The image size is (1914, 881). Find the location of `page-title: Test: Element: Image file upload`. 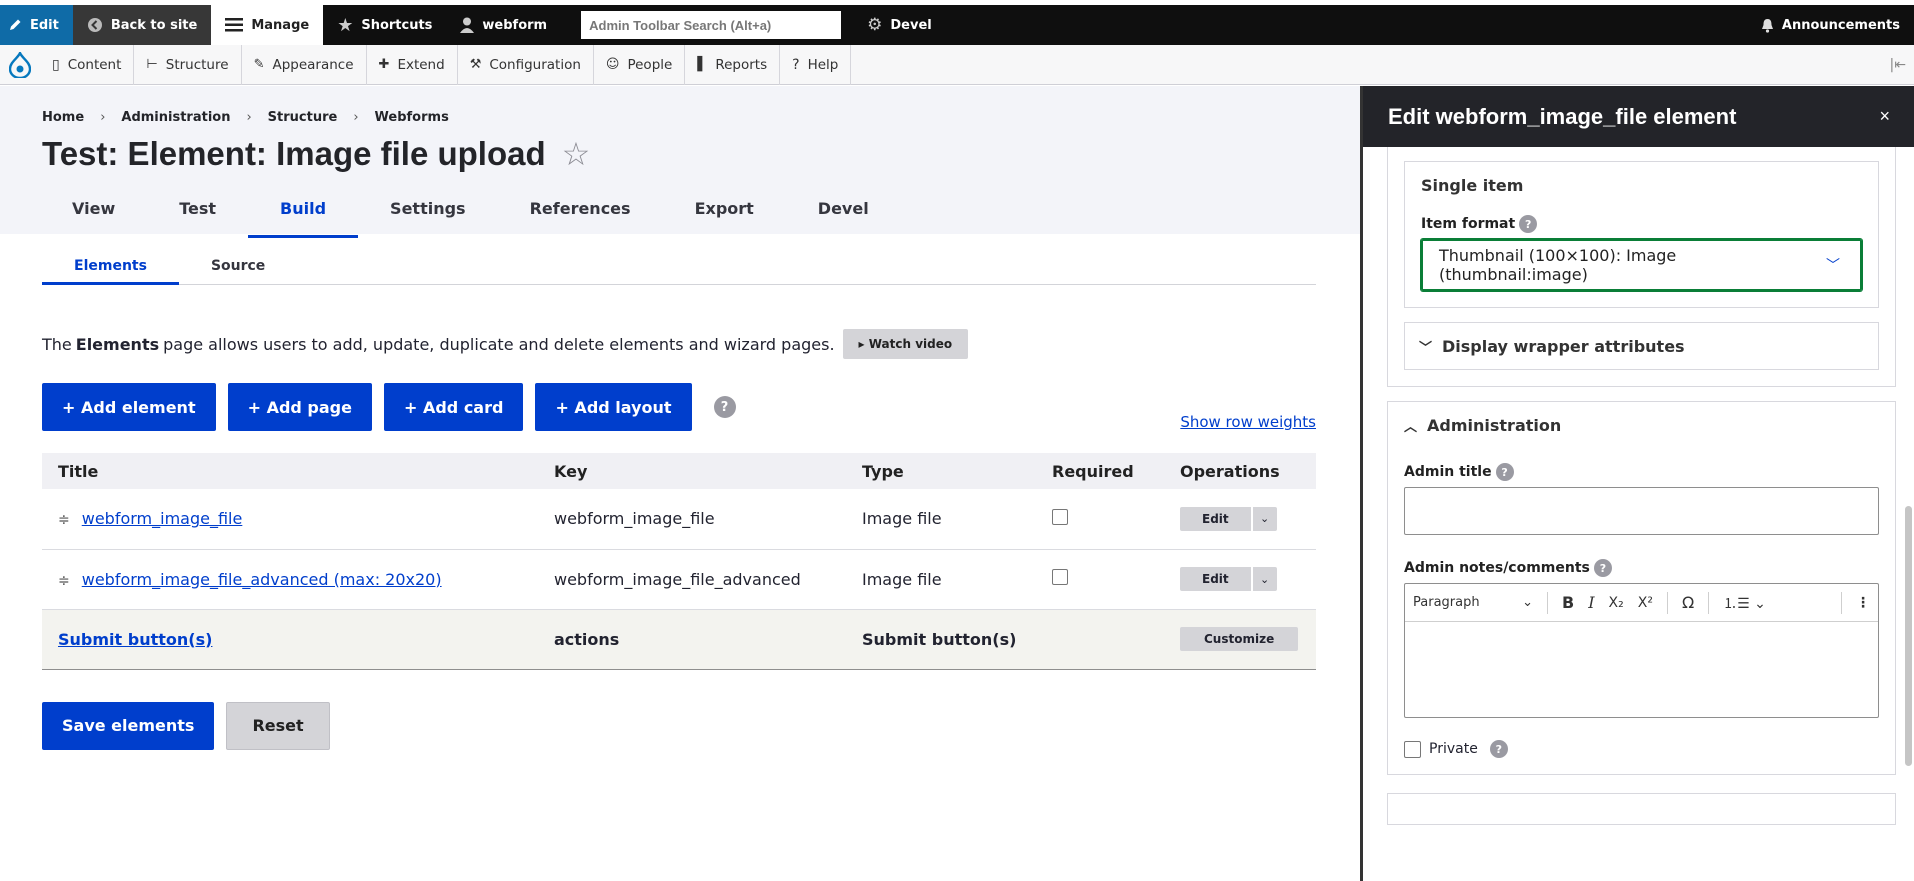

page-title: Test: Element: Image file upload is located at coordinates (294, 153).